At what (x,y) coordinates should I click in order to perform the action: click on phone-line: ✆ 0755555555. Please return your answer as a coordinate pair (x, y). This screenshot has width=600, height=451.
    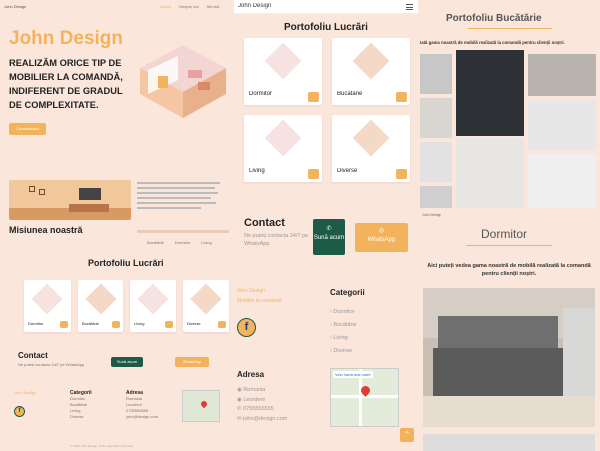
    Looking at the image, I should click on (262, 410).